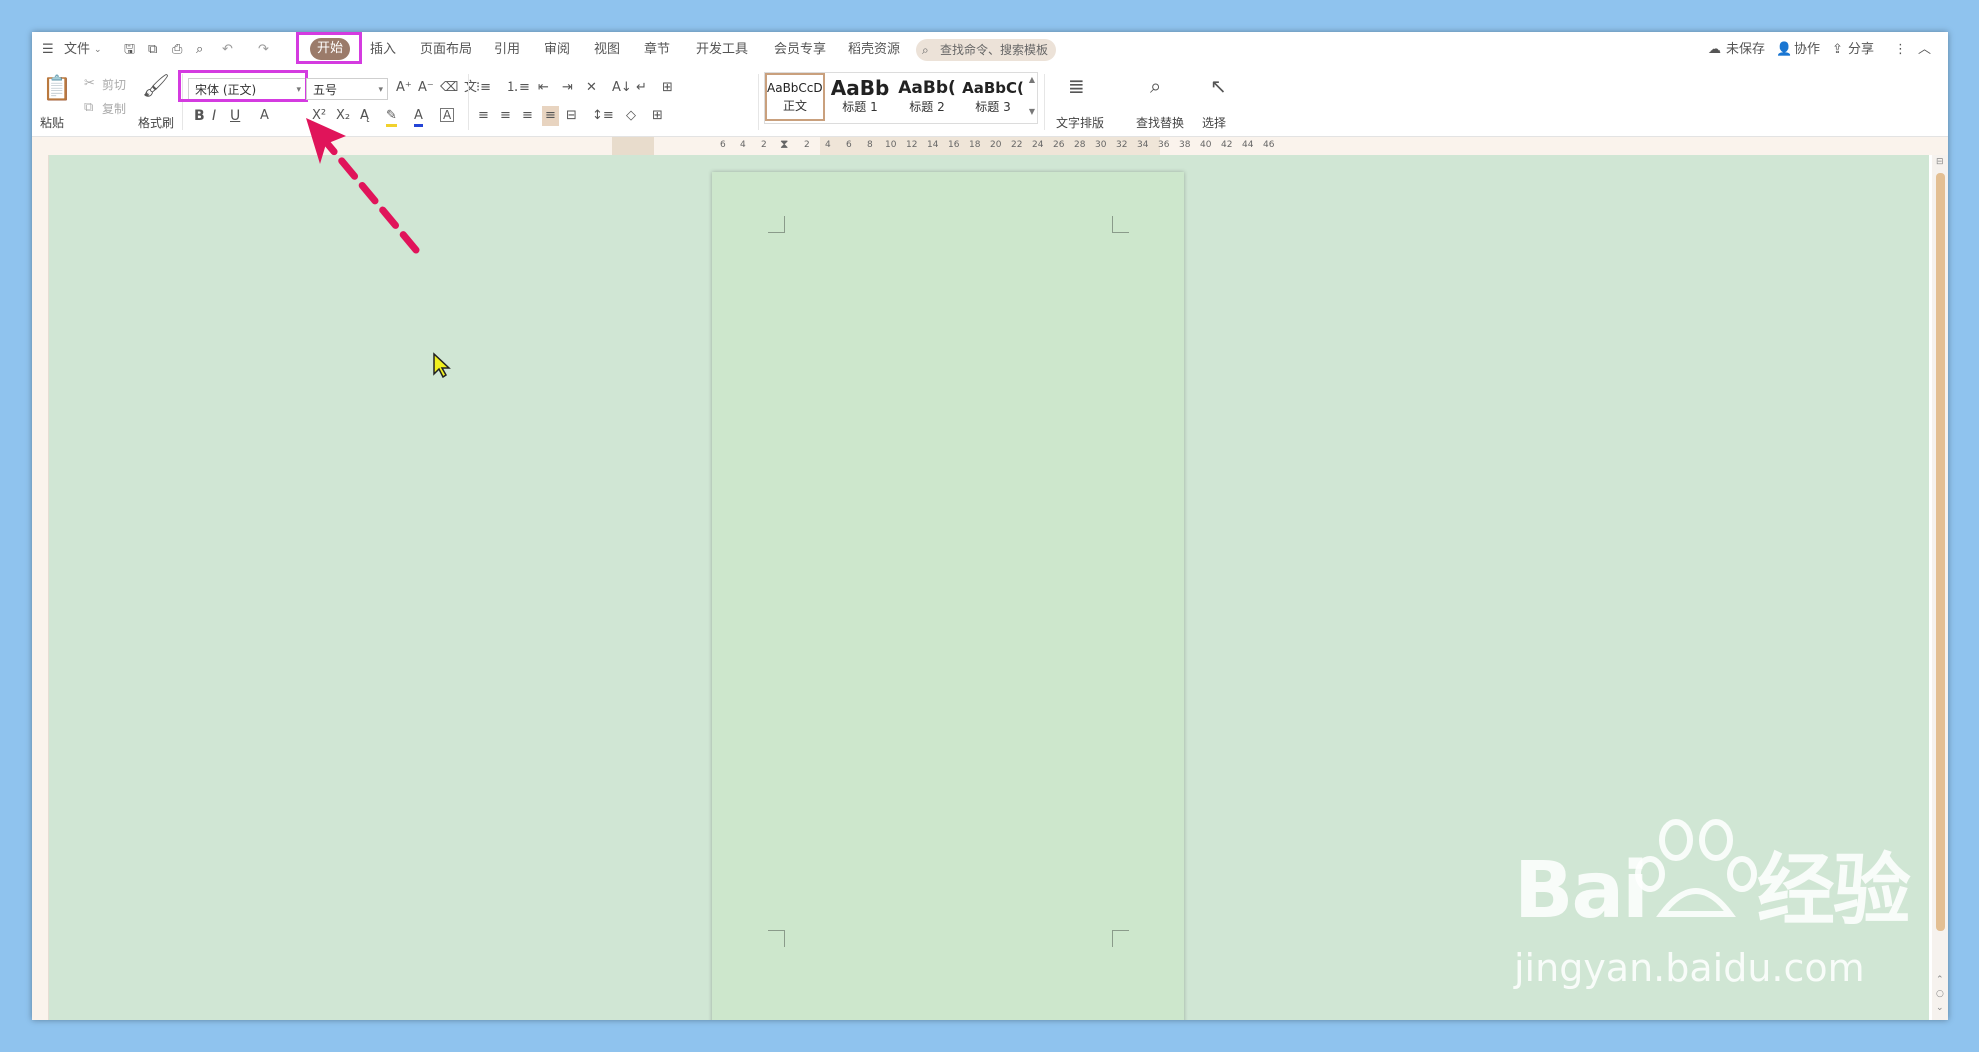 The height and width of the screenshot is (1052, 1979). What do you see at coordinates (326, 141) in the screenshot?
I see `arrow-head` at bounding box center [326, 141].